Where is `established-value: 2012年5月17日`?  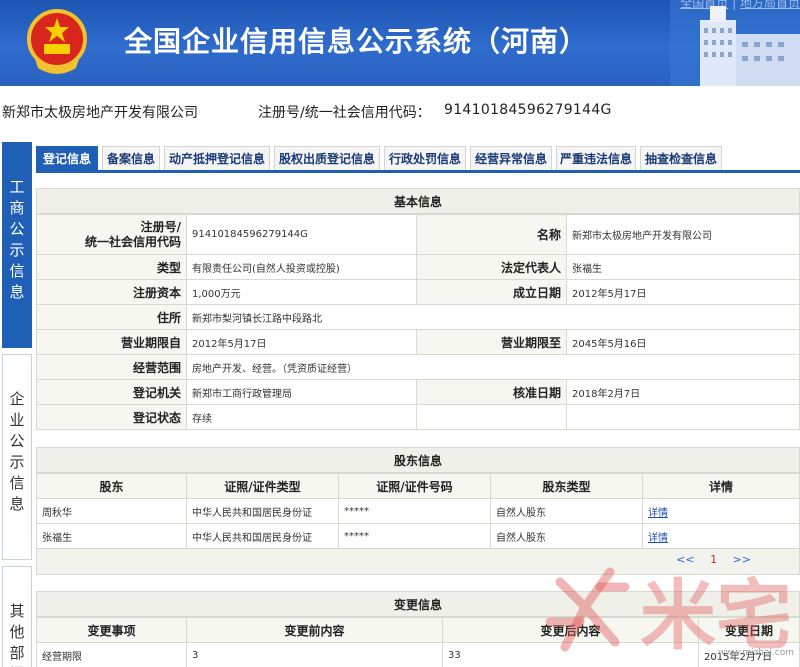 established-value: 2012年5月17日 is located at coordinates (683, 292).